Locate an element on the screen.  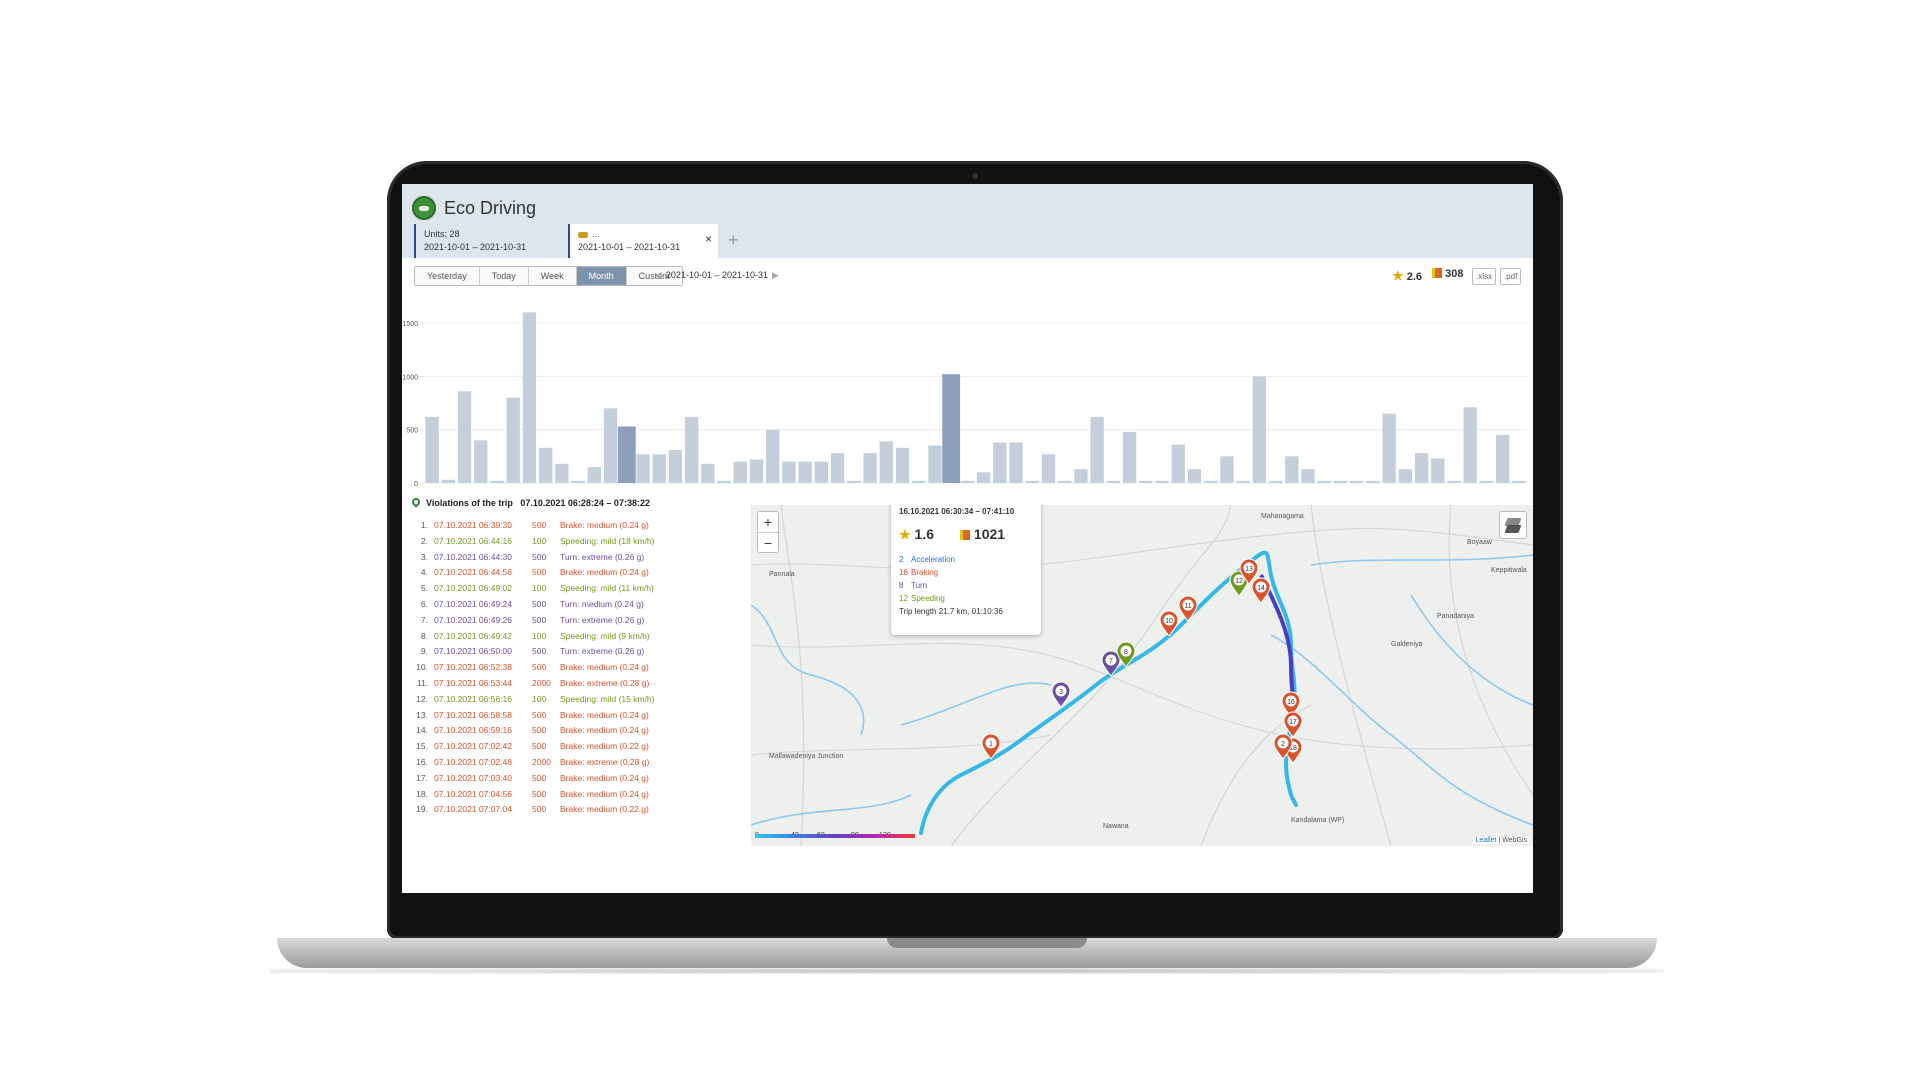
leaflet-link: Leaflet is located at coordinates (1485, 840).